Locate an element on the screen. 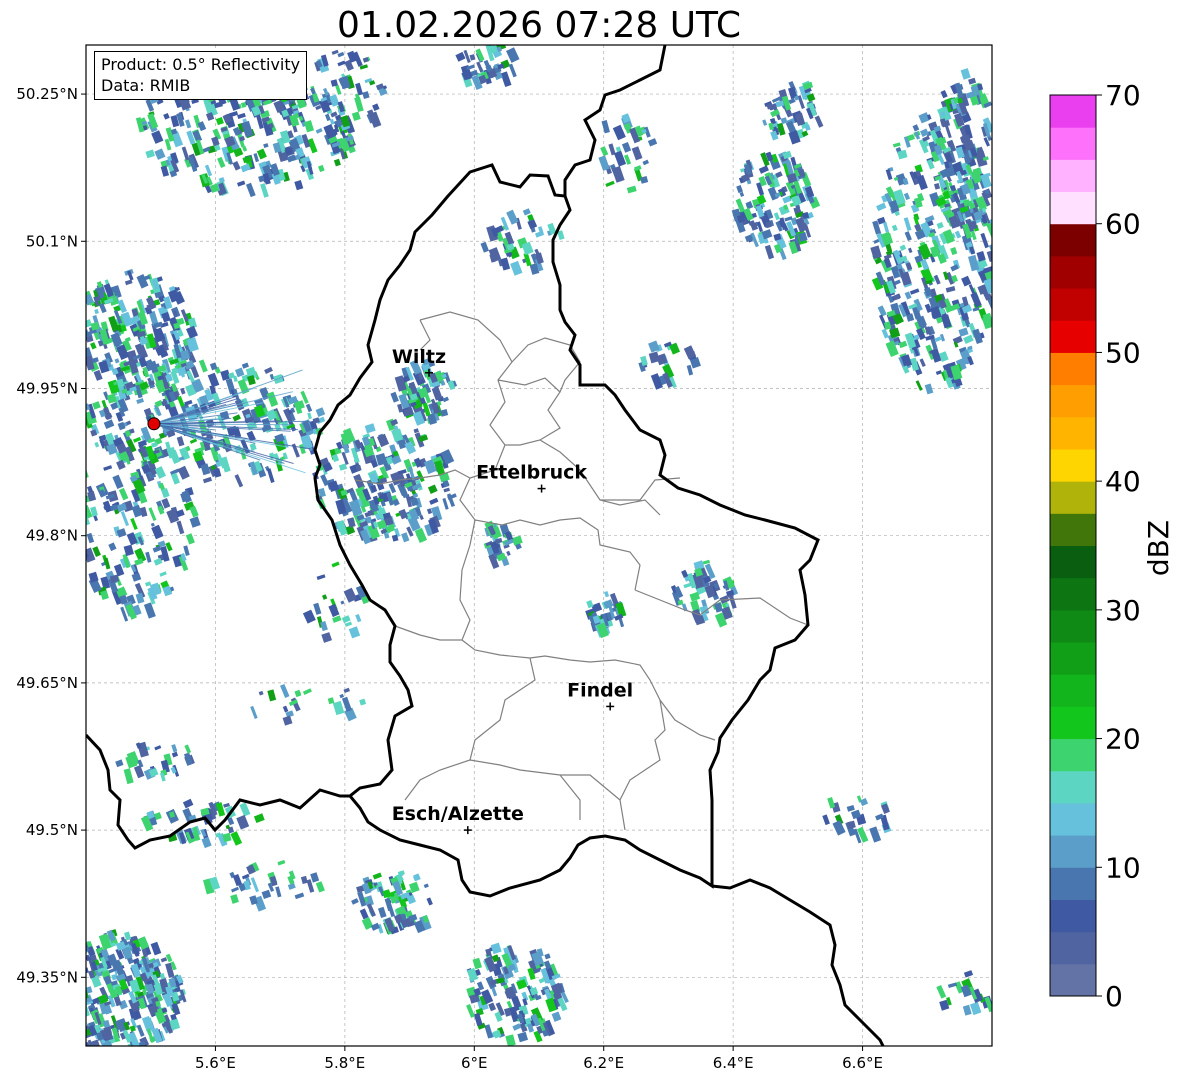  colorbar-tick-label: 40 is located at coordinates (1123, 481).